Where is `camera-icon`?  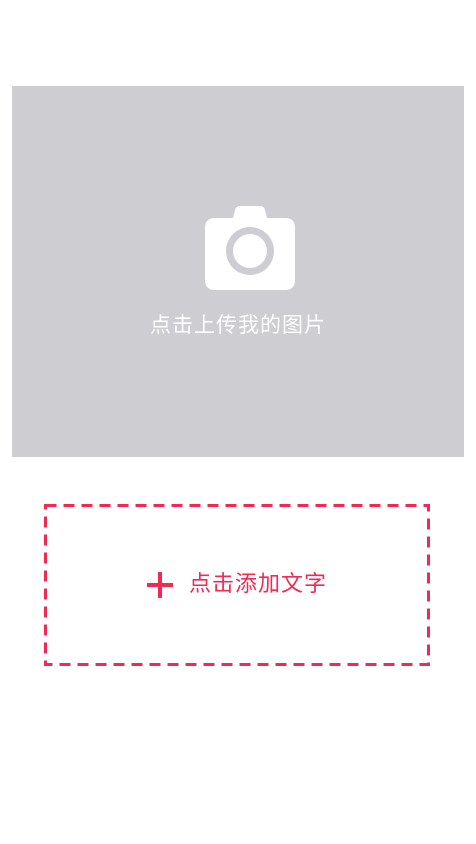 camera-icon is located at coordinates (250, 248).